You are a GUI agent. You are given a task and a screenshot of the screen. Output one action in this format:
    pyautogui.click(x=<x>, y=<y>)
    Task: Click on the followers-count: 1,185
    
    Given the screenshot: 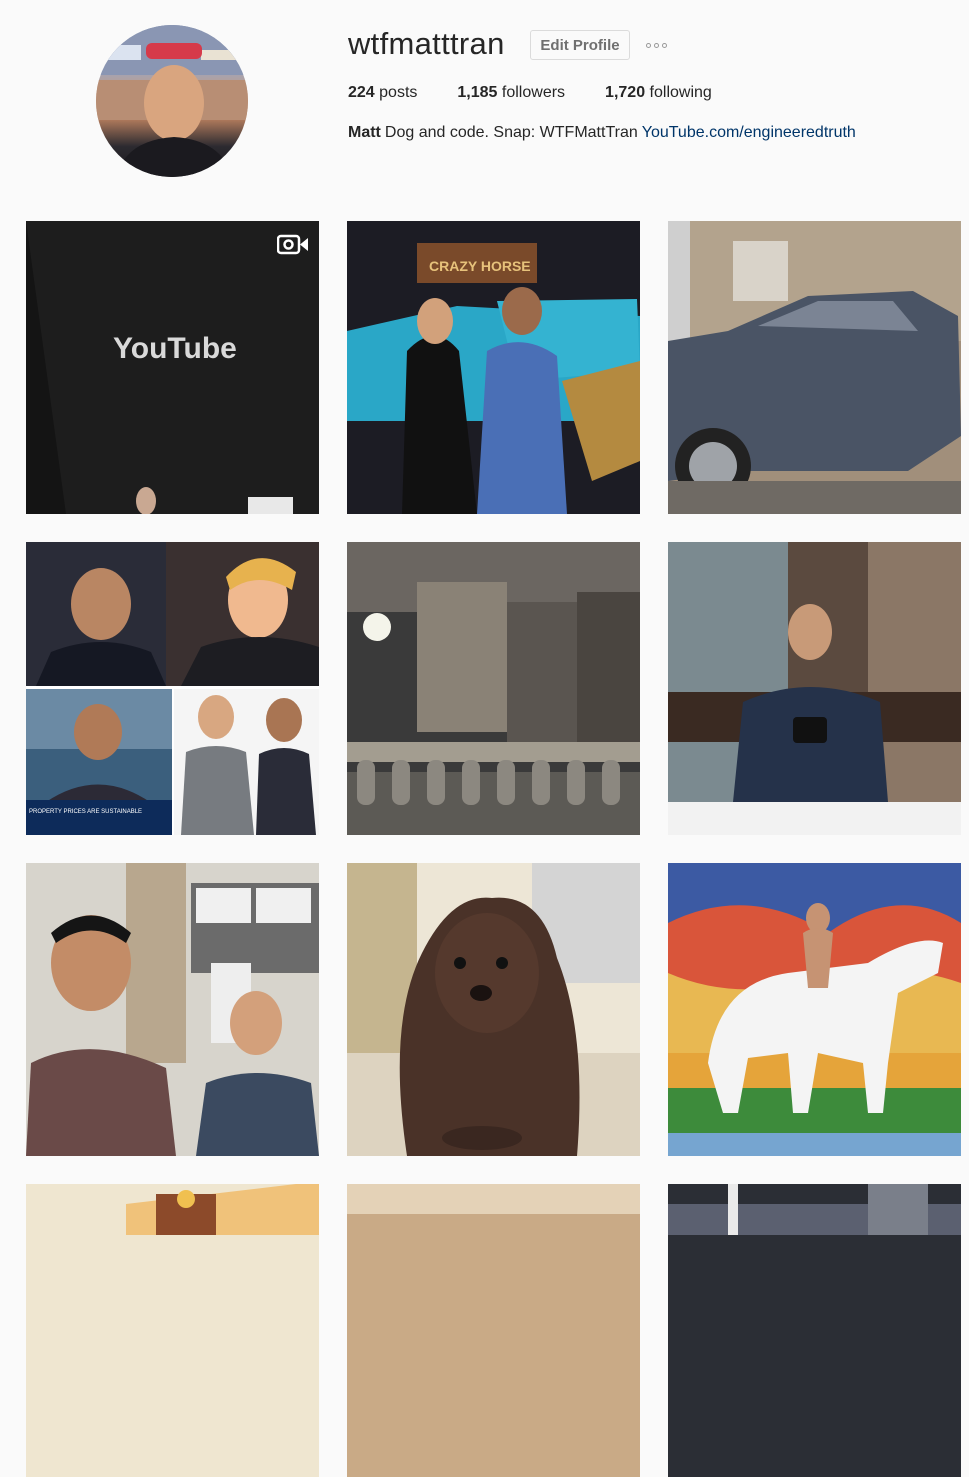 What is the action you would take?
    pyautogui.click(x=477, y=92)
    